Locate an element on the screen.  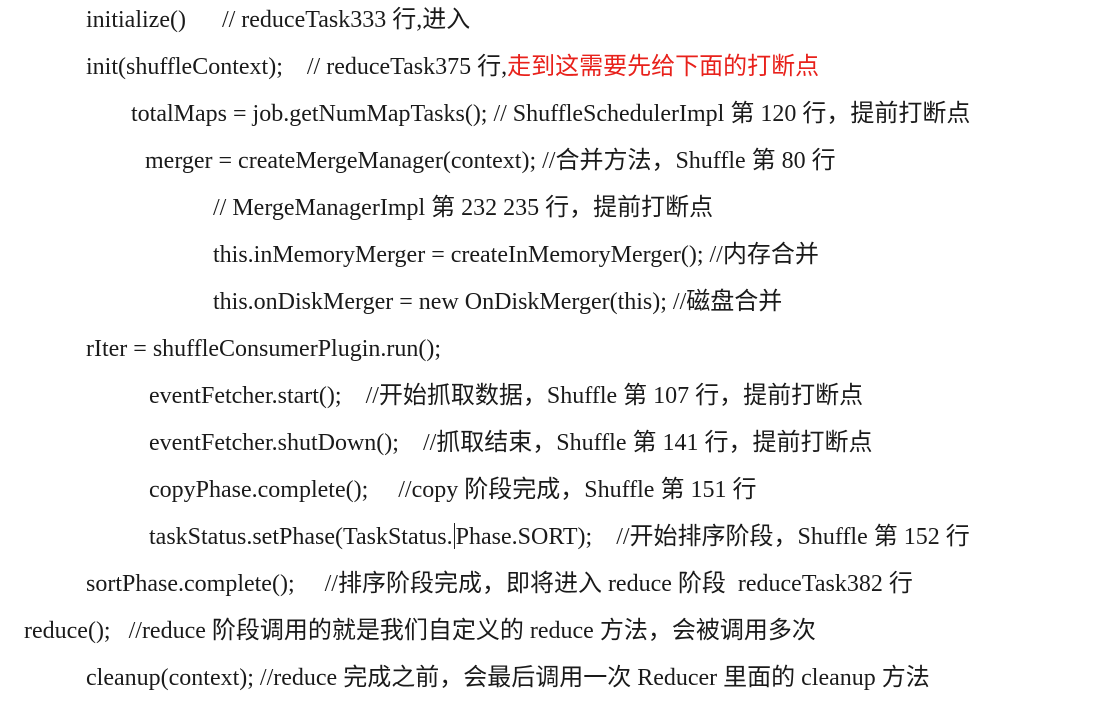
text-cursor is located at coordinates (454, 536).